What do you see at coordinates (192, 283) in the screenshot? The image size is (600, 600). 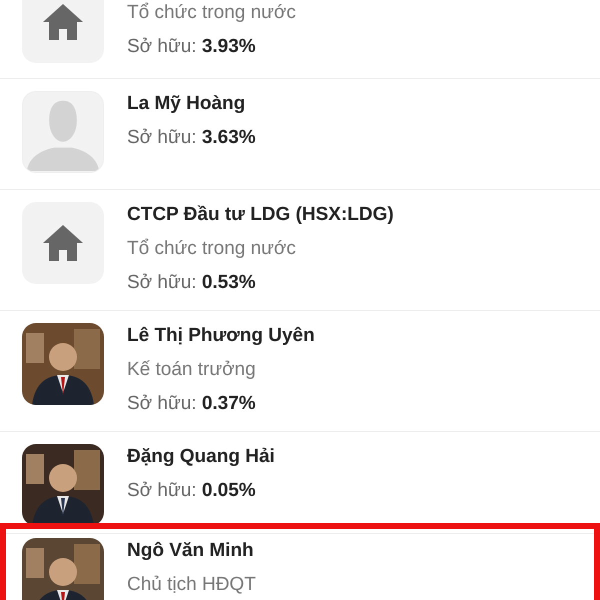 I see `ownership-text: Sở hữu: 0.53%` at bounding box center [192, 283].